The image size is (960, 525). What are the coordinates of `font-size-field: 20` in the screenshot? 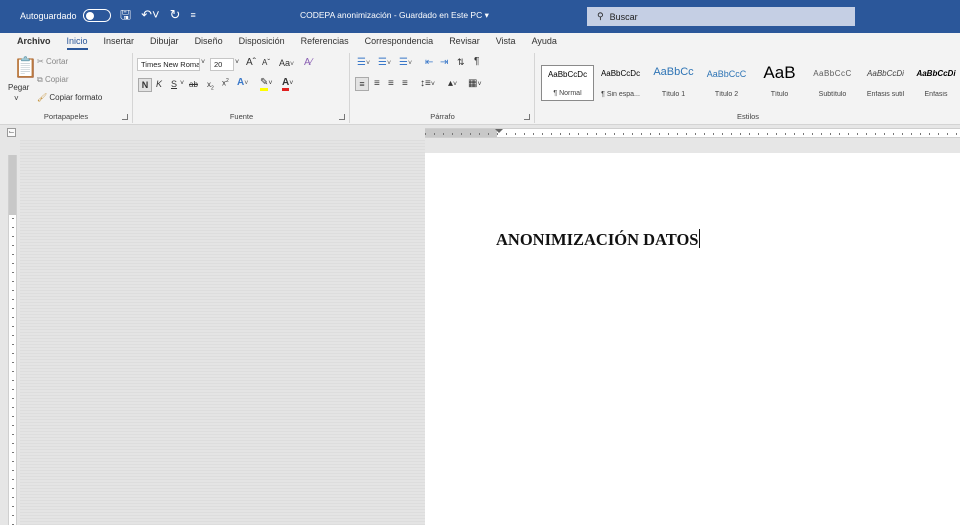 It's located at (222, 64).